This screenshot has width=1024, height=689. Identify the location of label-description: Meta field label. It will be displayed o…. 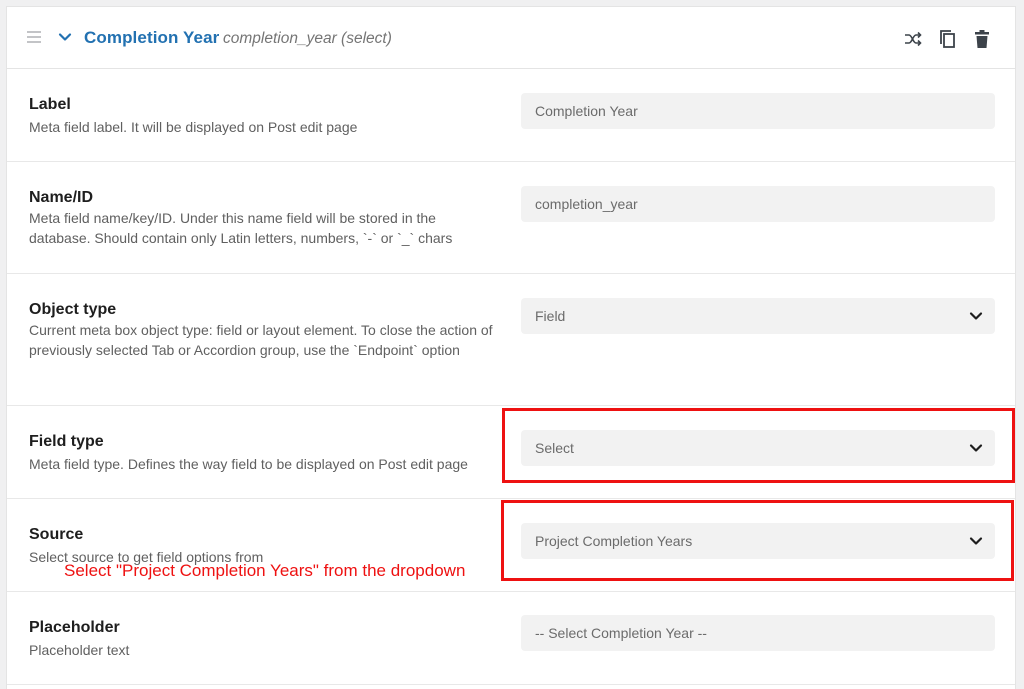
(193, 127).